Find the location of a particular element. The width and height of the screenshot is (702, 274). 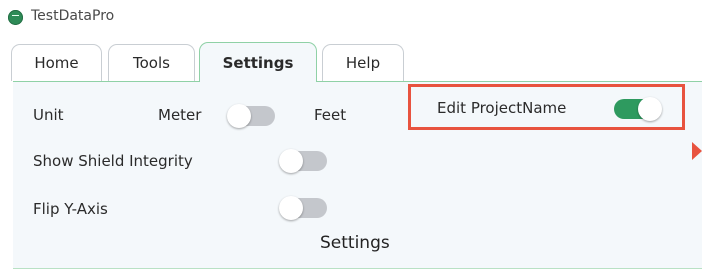

app-title: TestDataPro is located at coordinates (73, 16).